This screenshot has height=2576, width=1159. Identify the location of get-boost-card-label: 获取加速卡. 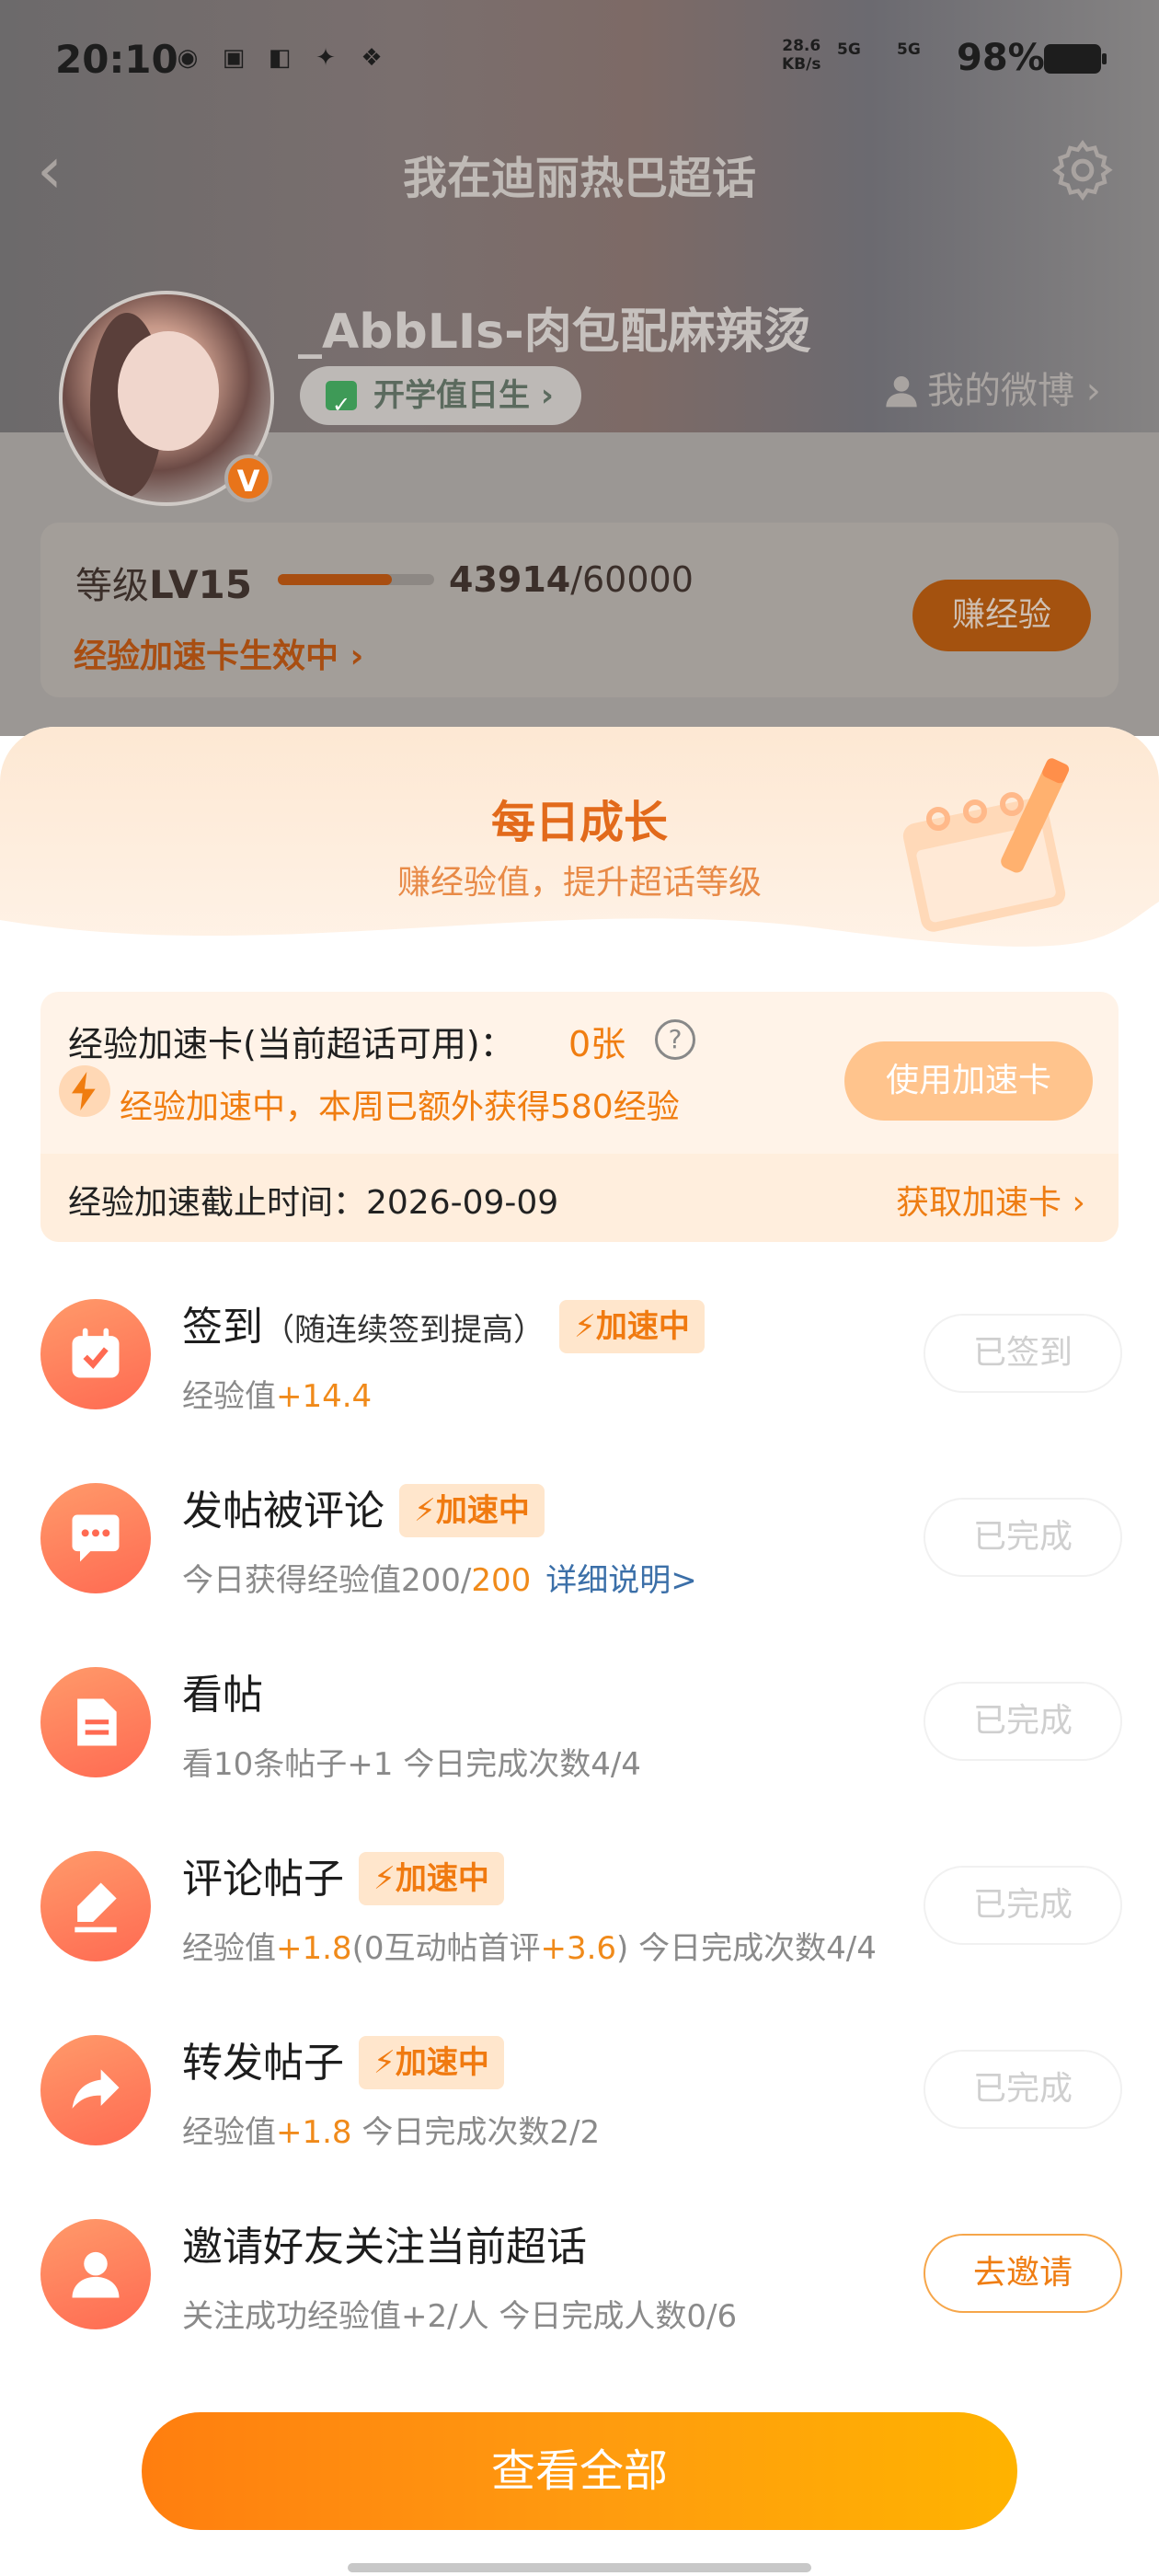
(979, 1203).